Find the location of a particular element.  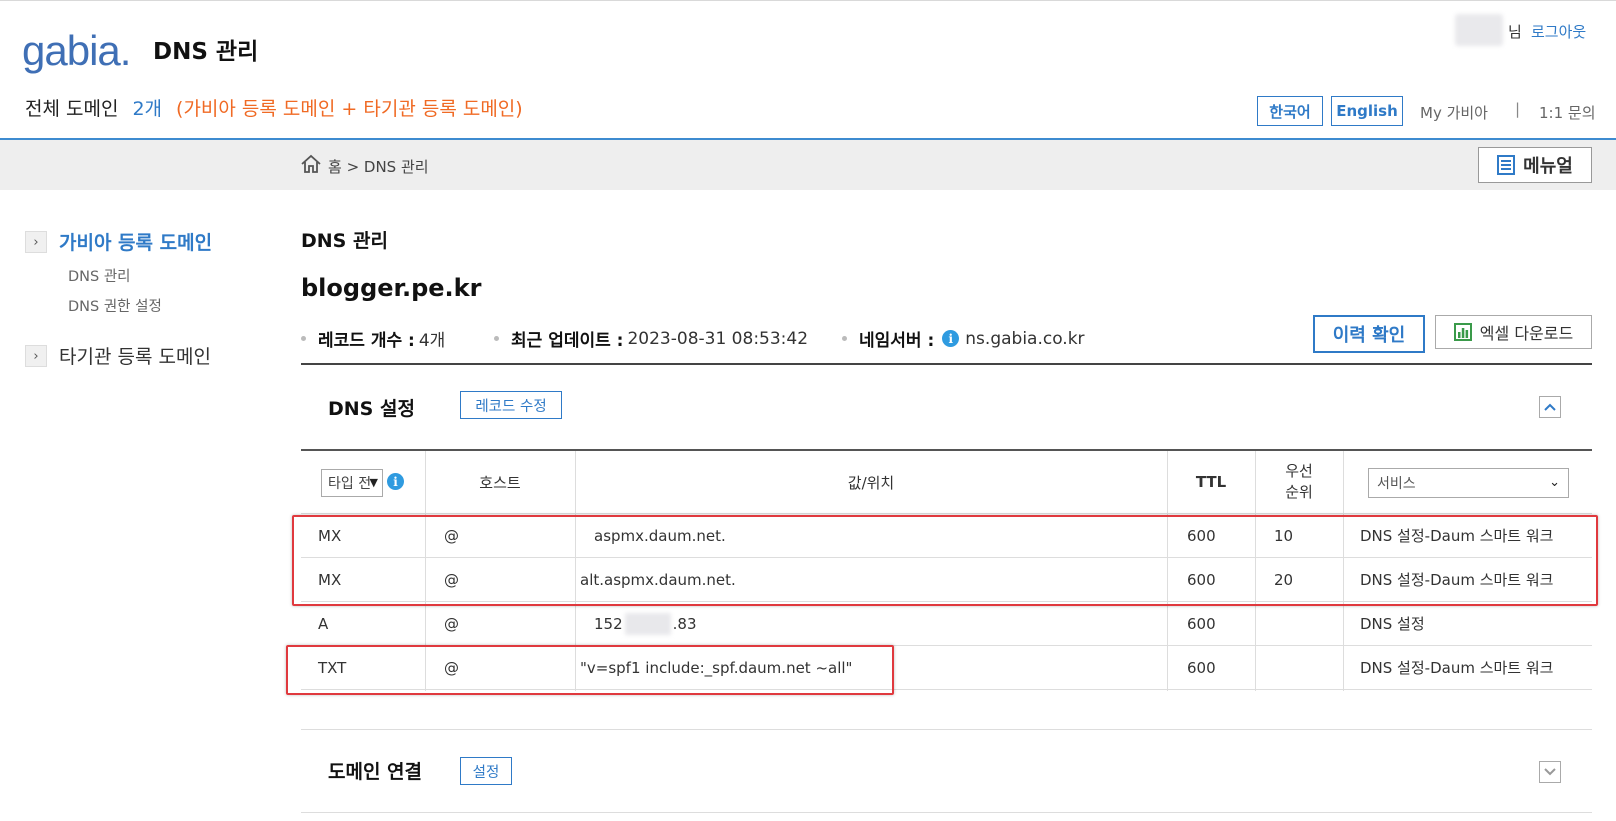

sidebar-item-gabia-domains: 가비아 등록 도메인 is located at coordinates (135, 241).